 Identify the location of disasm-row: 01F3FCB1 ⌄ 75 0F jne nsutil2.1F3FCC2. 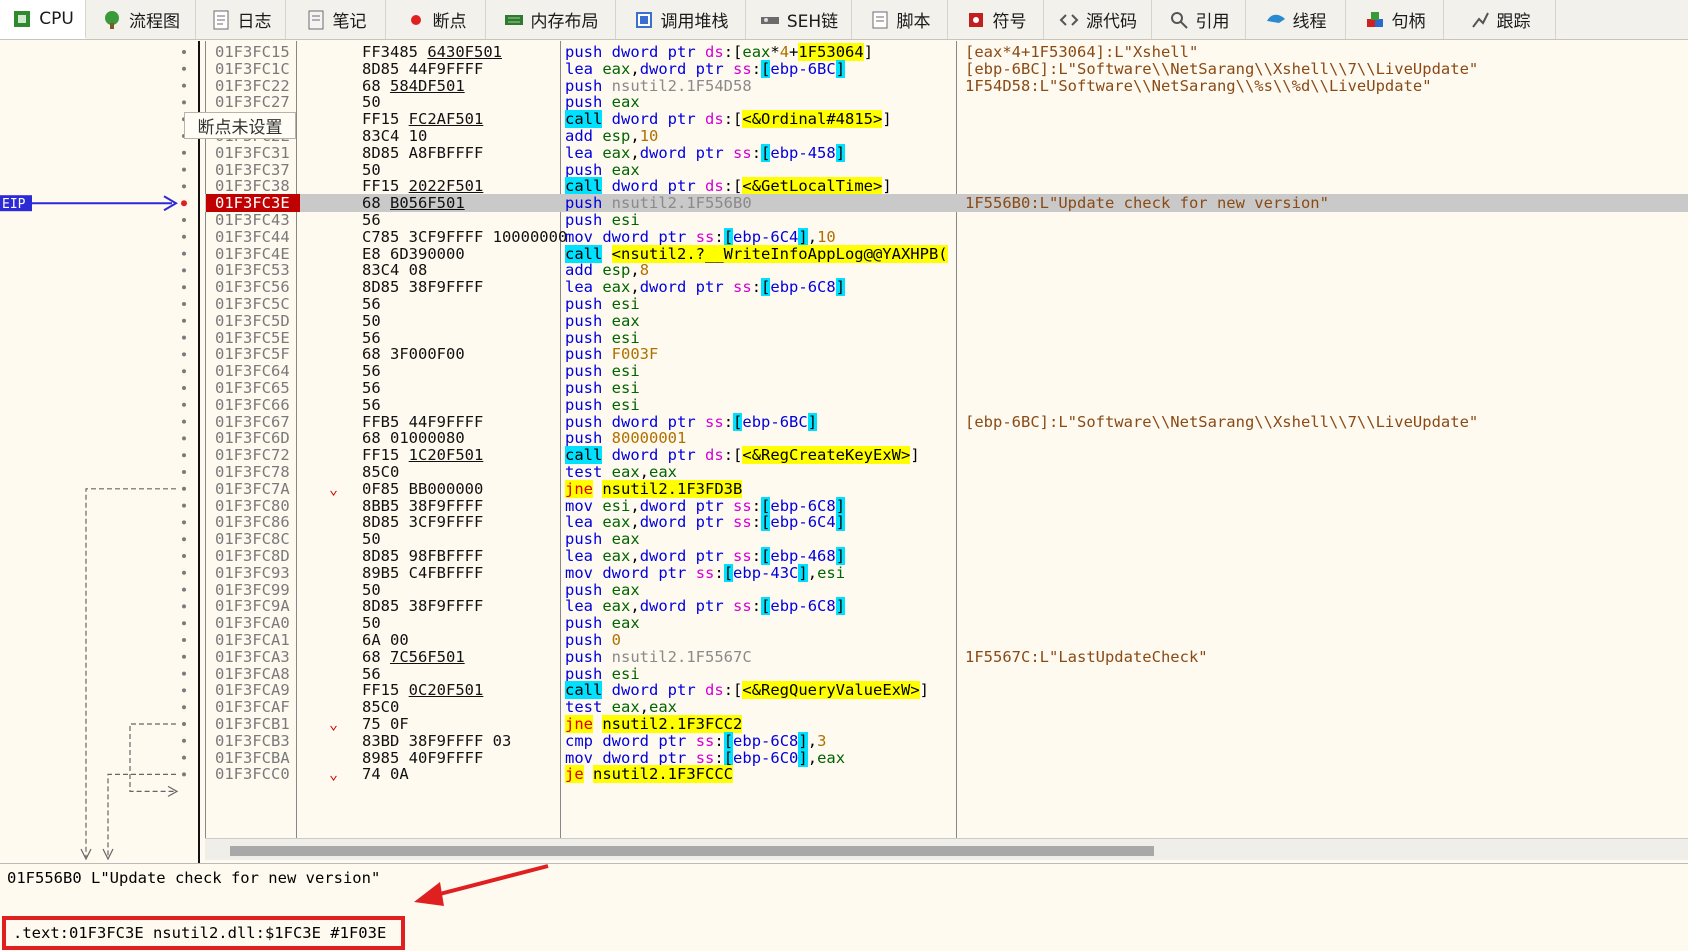
(946, 724).